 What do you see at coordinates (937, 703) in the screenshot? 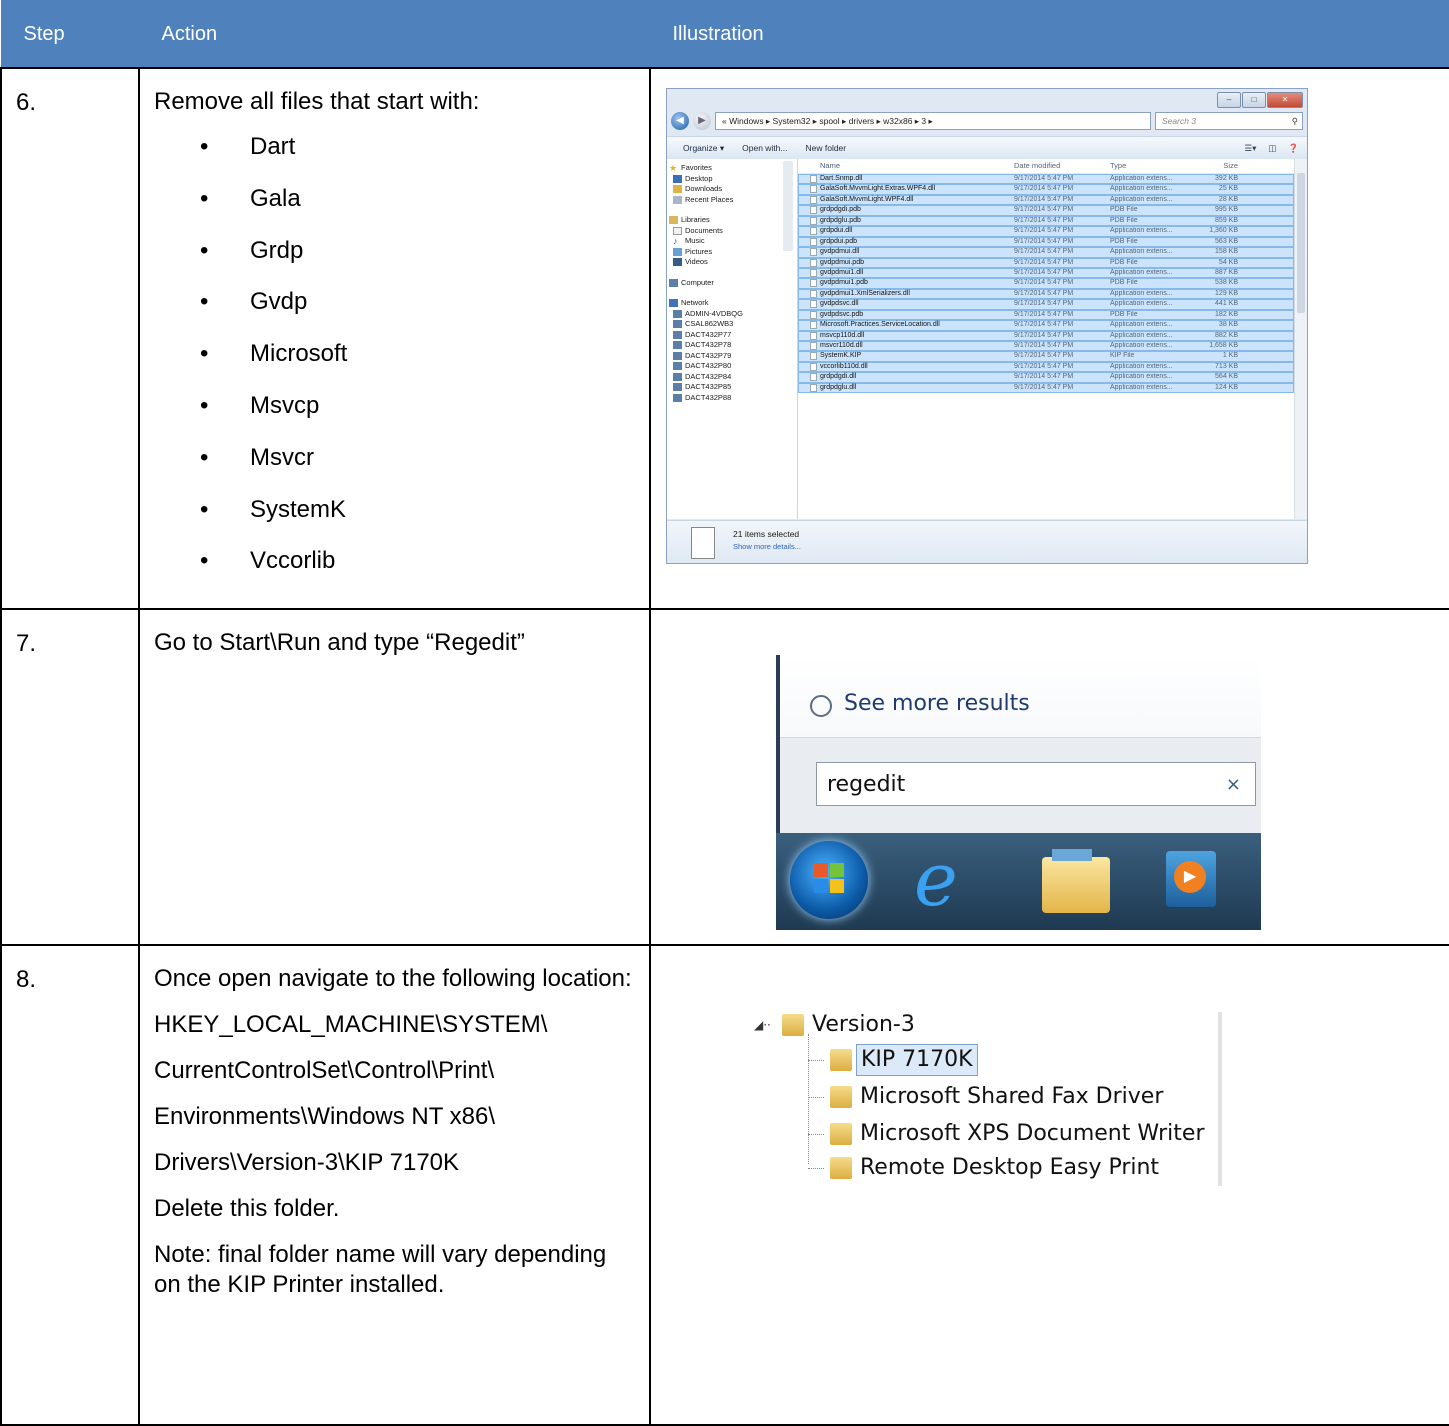
I see `see-more-results-link: See more results` at bounding box center [937, 703].